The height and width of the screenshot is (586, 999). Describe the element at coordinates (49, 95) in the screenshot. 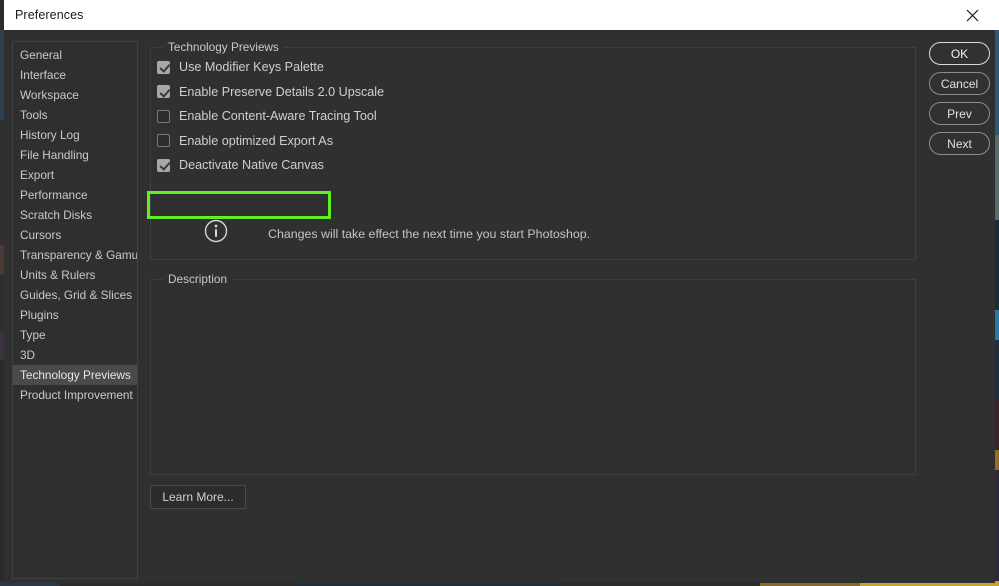

I see `sidebar-item-label: Workspace` at that location.